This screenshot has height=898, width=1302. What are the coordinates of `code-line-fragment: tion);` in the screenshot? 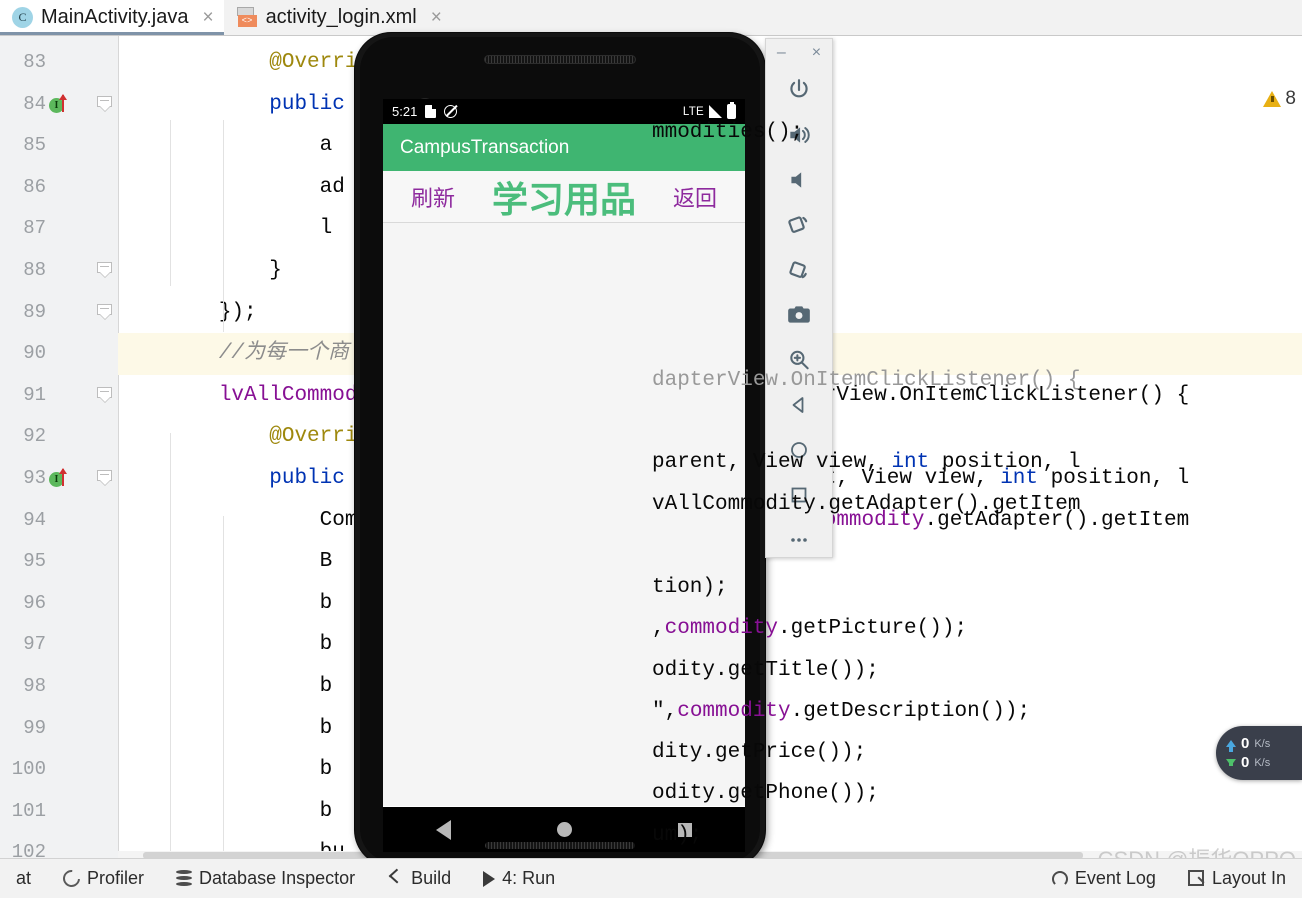 It's located at (977, 588).